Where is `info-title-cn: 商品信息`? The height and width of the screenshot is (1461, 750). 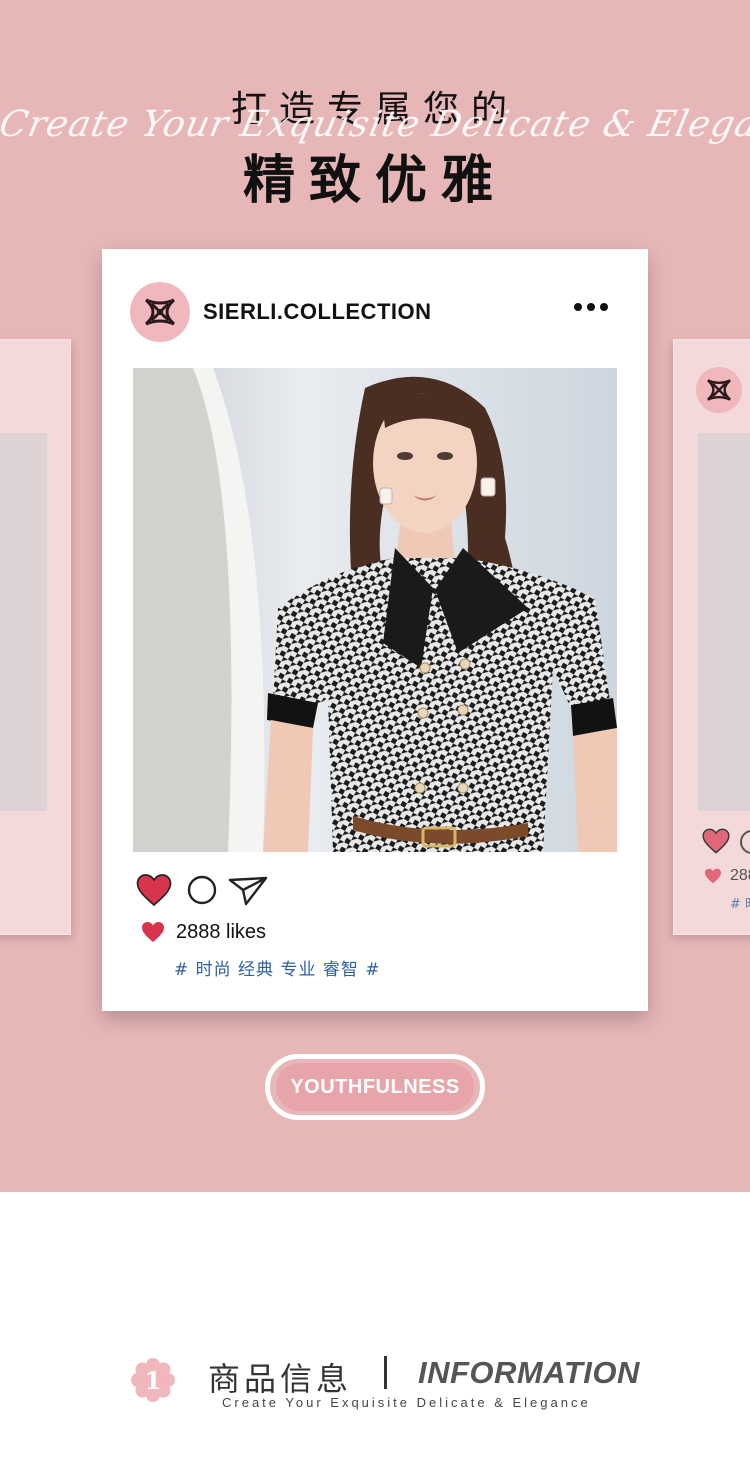
info-title-cn: 商品信息 is located at coordinates (280, 1379).